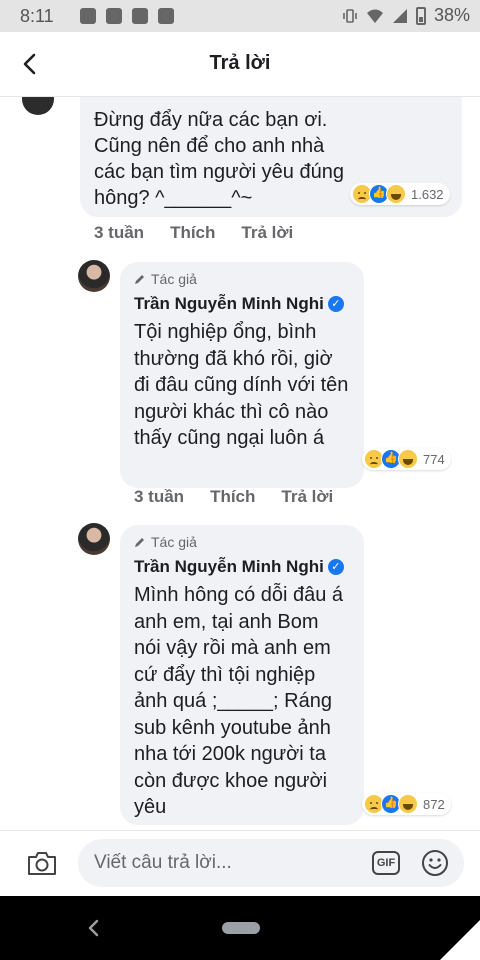 This screenshot has width=480, height=960. I want to click on system-nav-bar, so click(240, 928).